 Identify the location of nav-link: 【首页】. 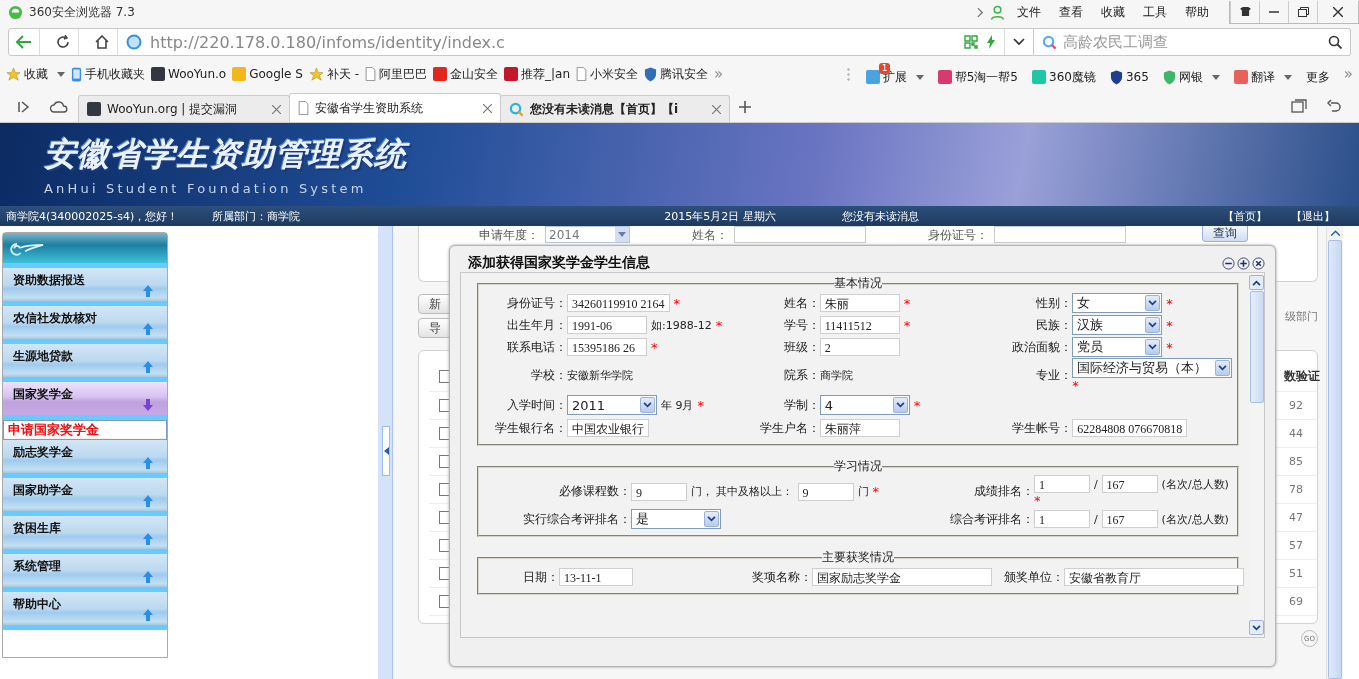
(1245, 216).